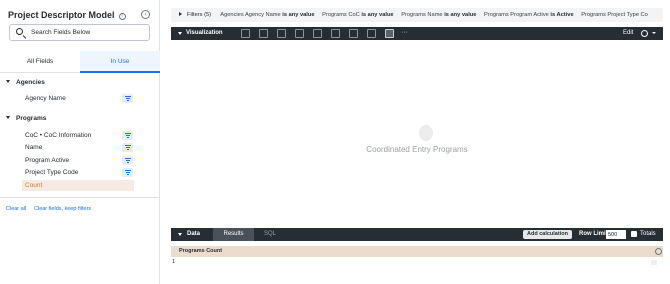 This screenshot has height=284, width=670. Describe the element at coordinates (281, 33) in the screenshot. I see `bar-chart-icon` at that location.